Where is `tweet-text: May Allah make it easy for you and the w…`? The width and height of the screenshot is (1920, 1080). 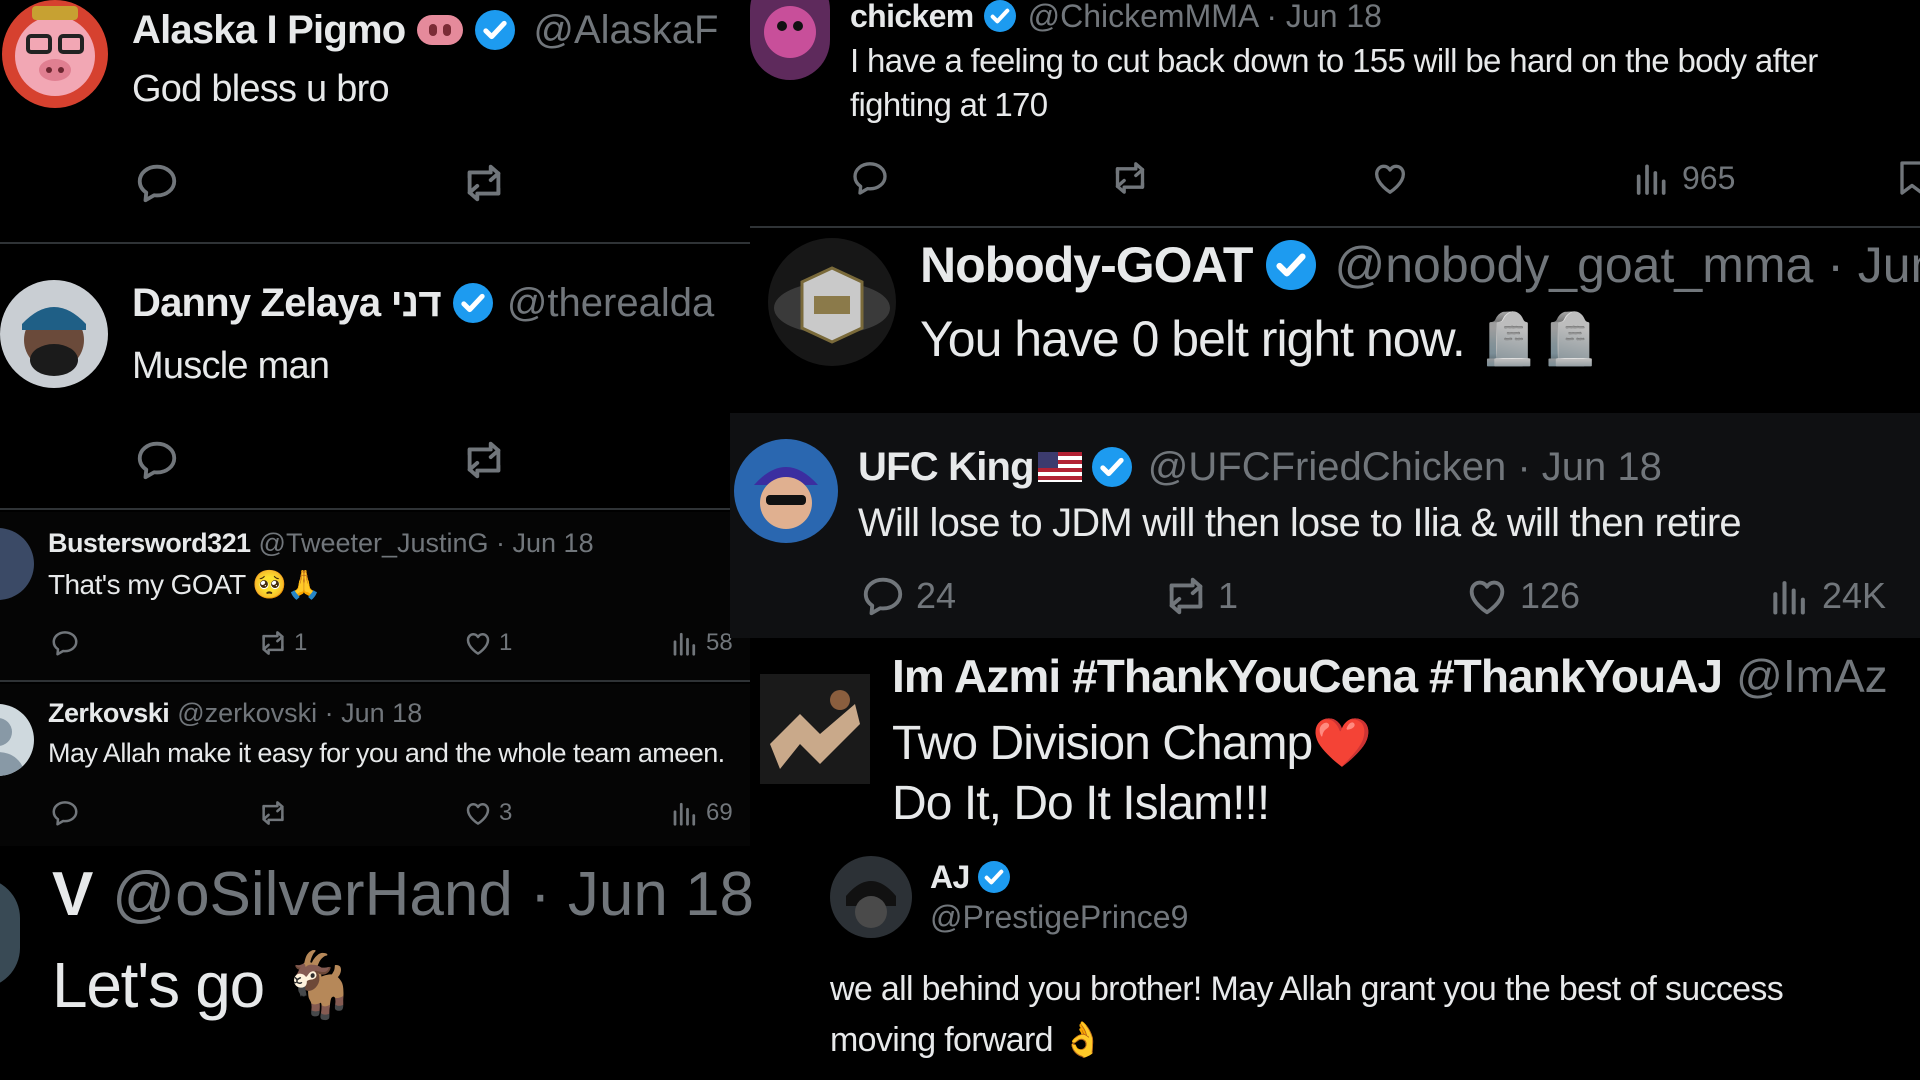 tweet-text: May Allah make it easy for you and the w… is located at coordinates (386, 753).